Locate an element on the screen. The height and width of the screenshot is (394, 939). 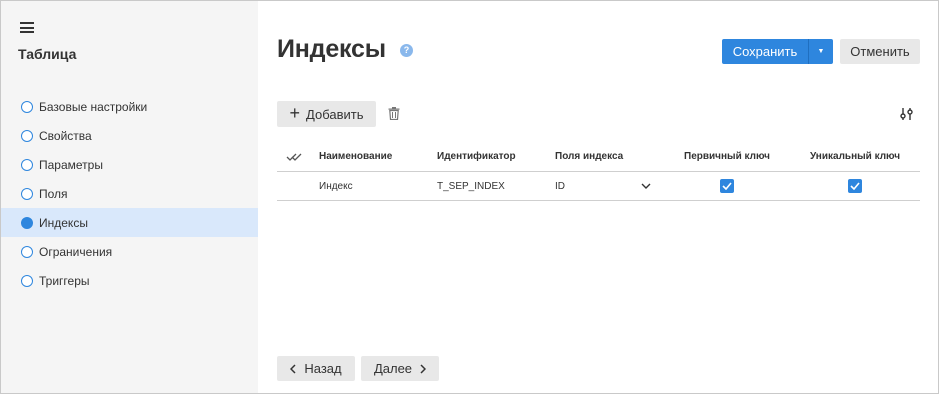
trash-icon is located at coordinates (394, 113).